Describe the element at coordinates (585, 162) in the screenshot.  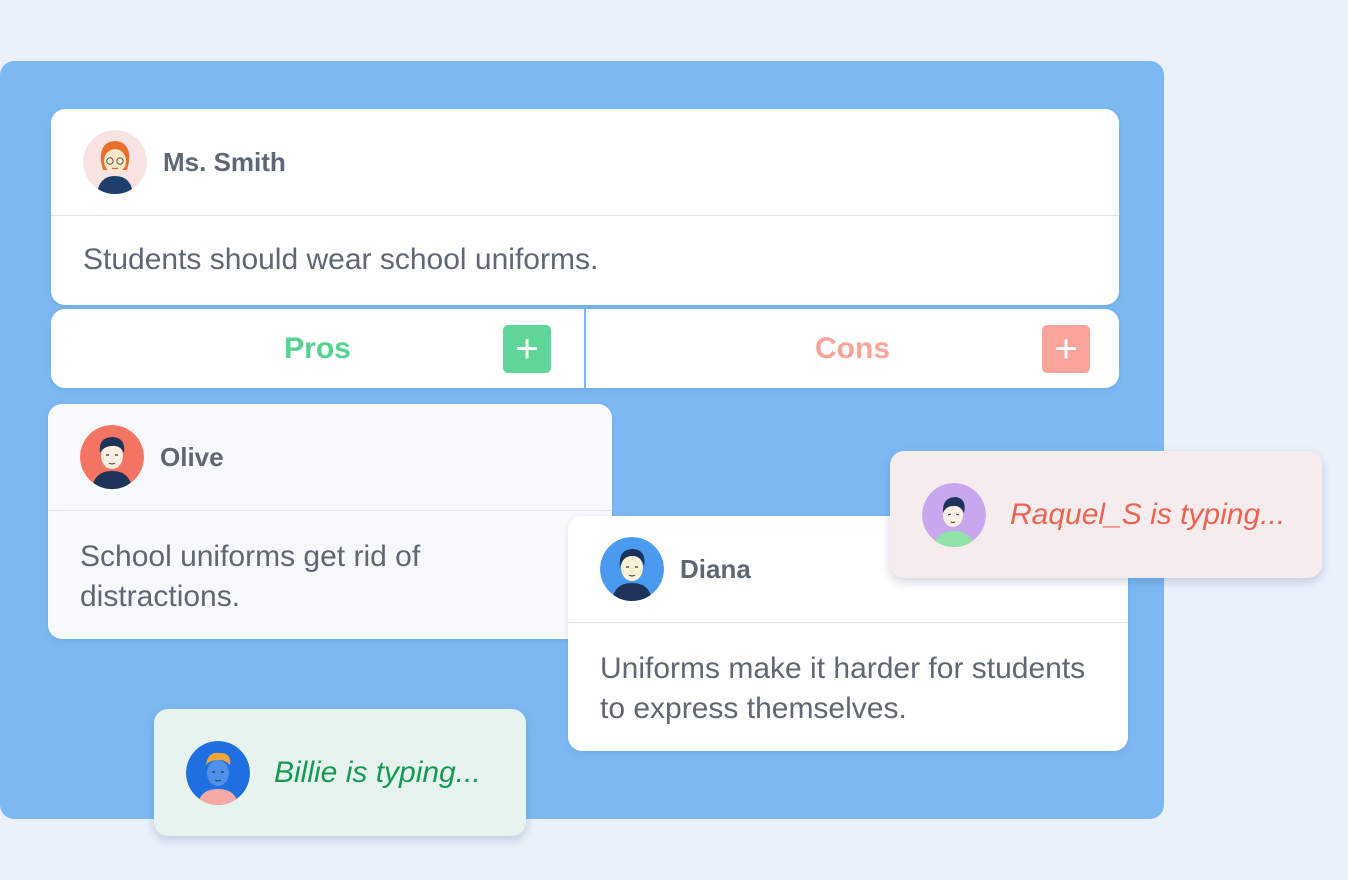
I see `topic-card-header: Ms. Smith` at that location.